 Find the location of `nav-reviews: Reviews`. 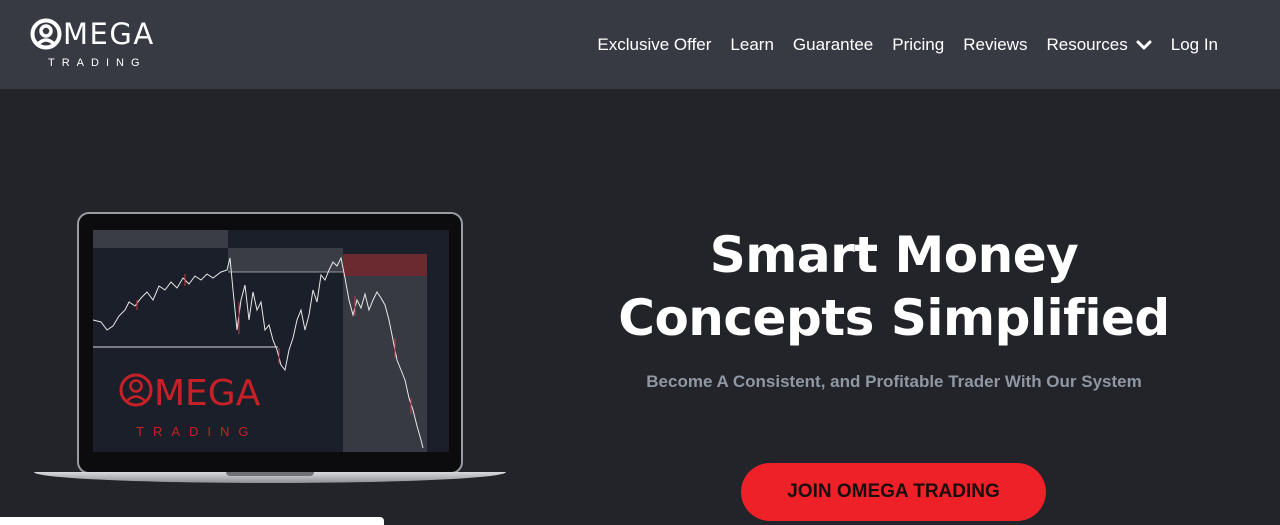

nav-reviews: Reviews is located at coordinates (995, 45).